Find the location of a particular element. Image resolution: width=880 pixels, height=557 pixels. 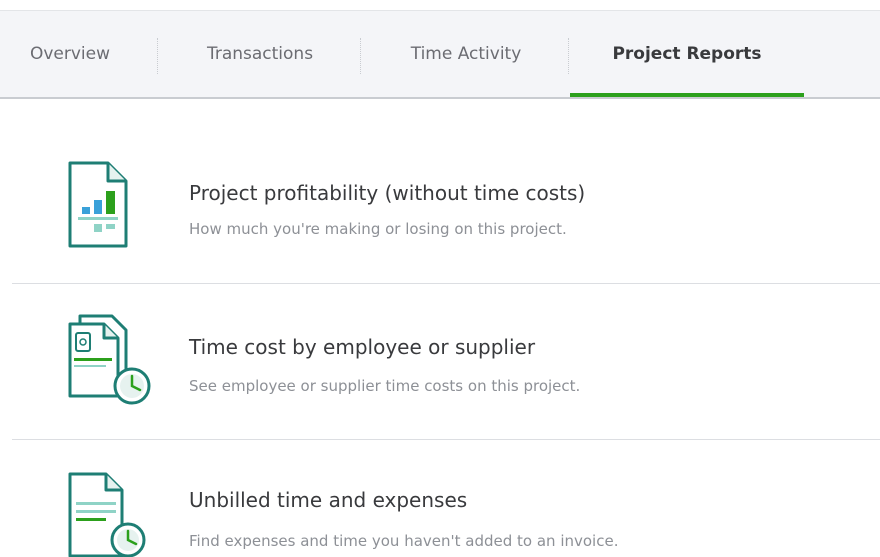

tab-time-activity: Time Activity is located at coordinates (466, 54).